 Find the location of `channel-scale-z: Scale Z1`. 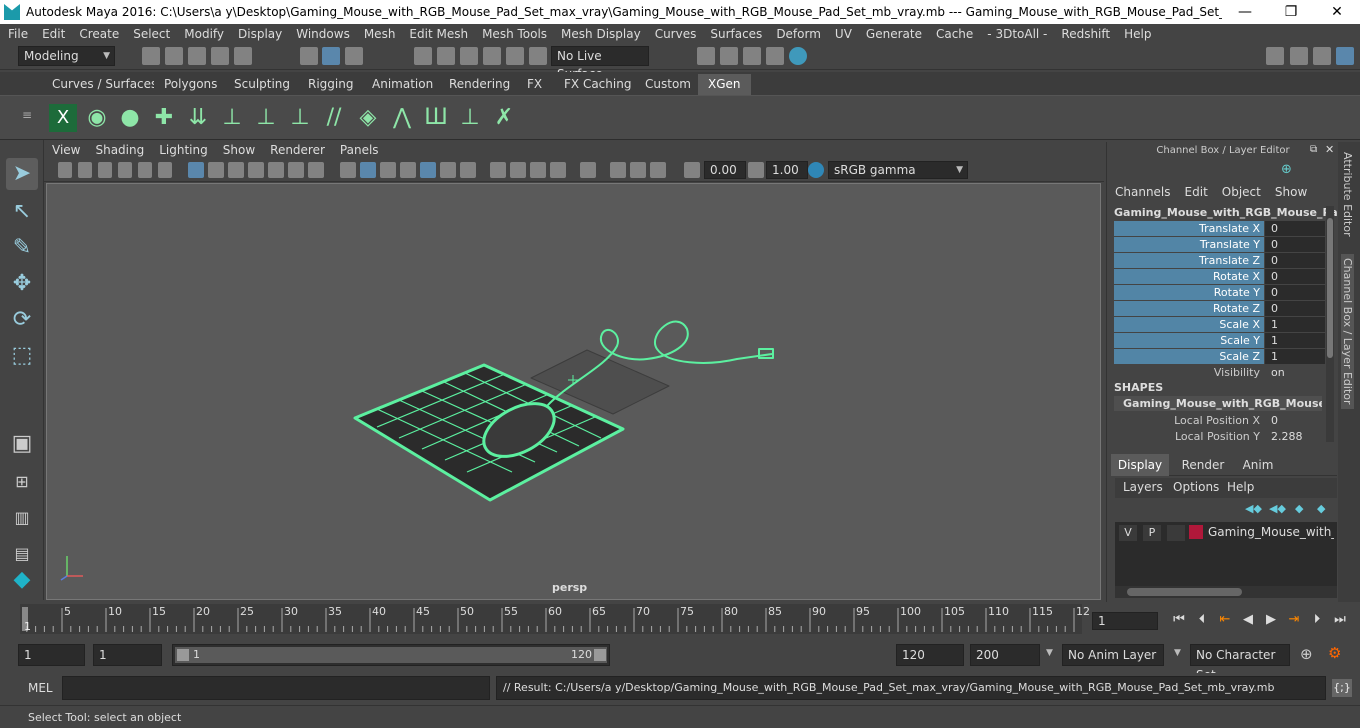

channel-scale-z: Scale Z1 is located at coordinates (1219, 357).